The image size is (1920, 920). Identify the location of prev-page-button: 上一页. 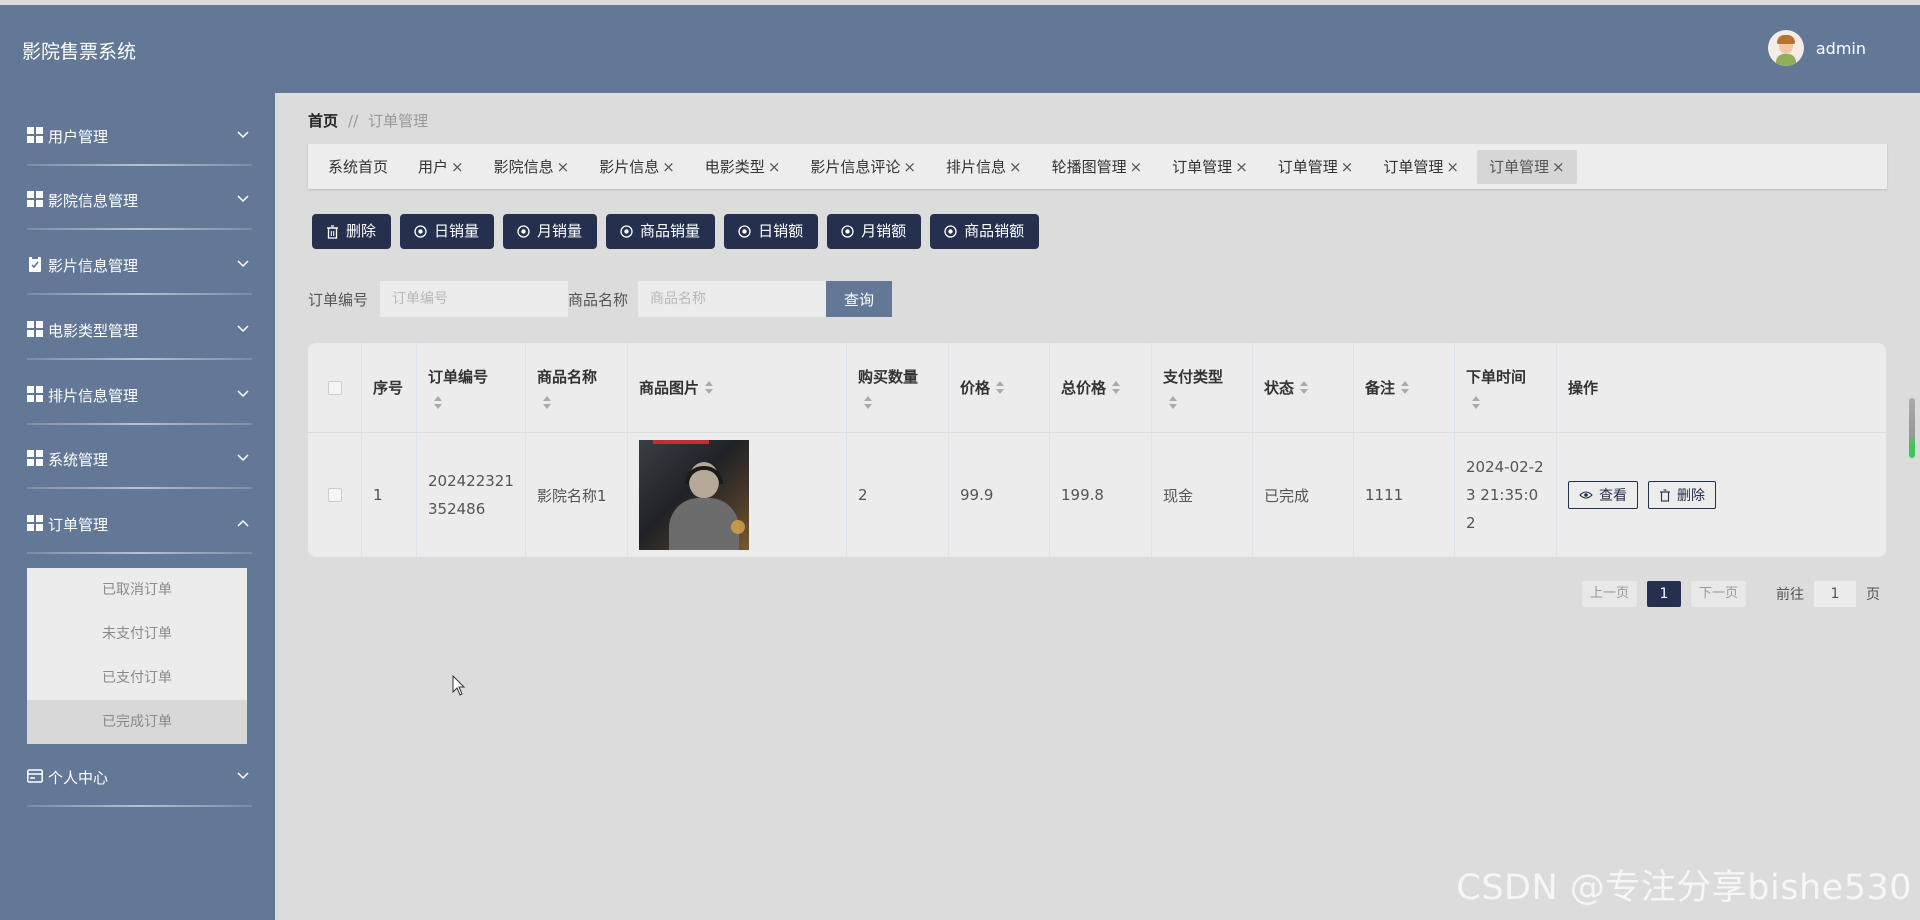
(1609, 594).